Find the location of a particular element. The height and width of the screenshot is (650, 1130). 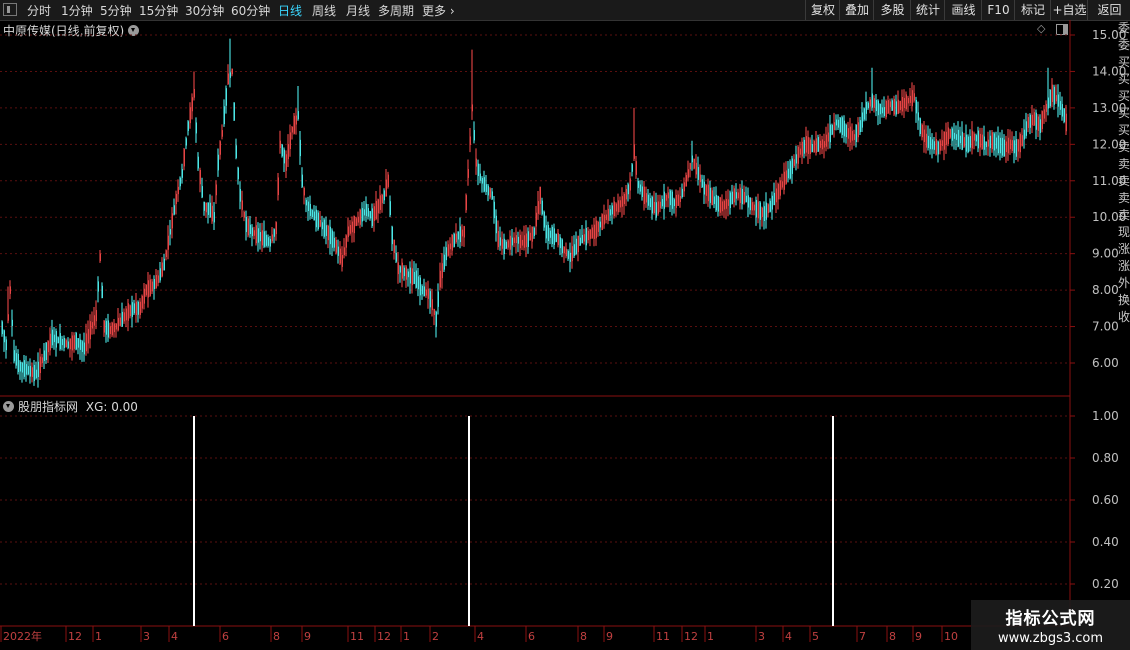

toolbar-button: 叠加 is located at coordinates (856, 10).